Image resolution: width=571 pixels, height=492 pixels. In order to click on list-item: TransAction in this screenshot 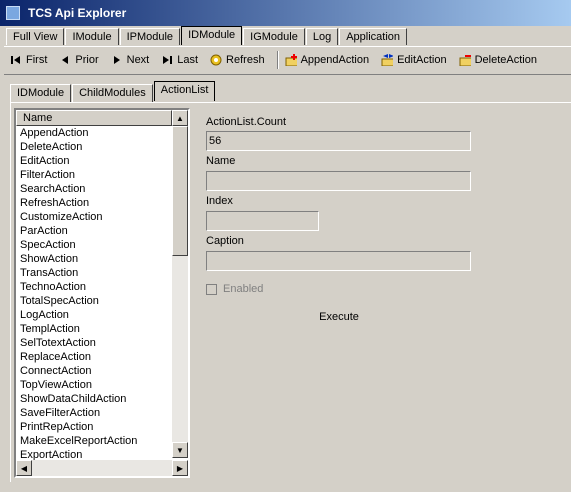, I will do `click(94, 273)`.